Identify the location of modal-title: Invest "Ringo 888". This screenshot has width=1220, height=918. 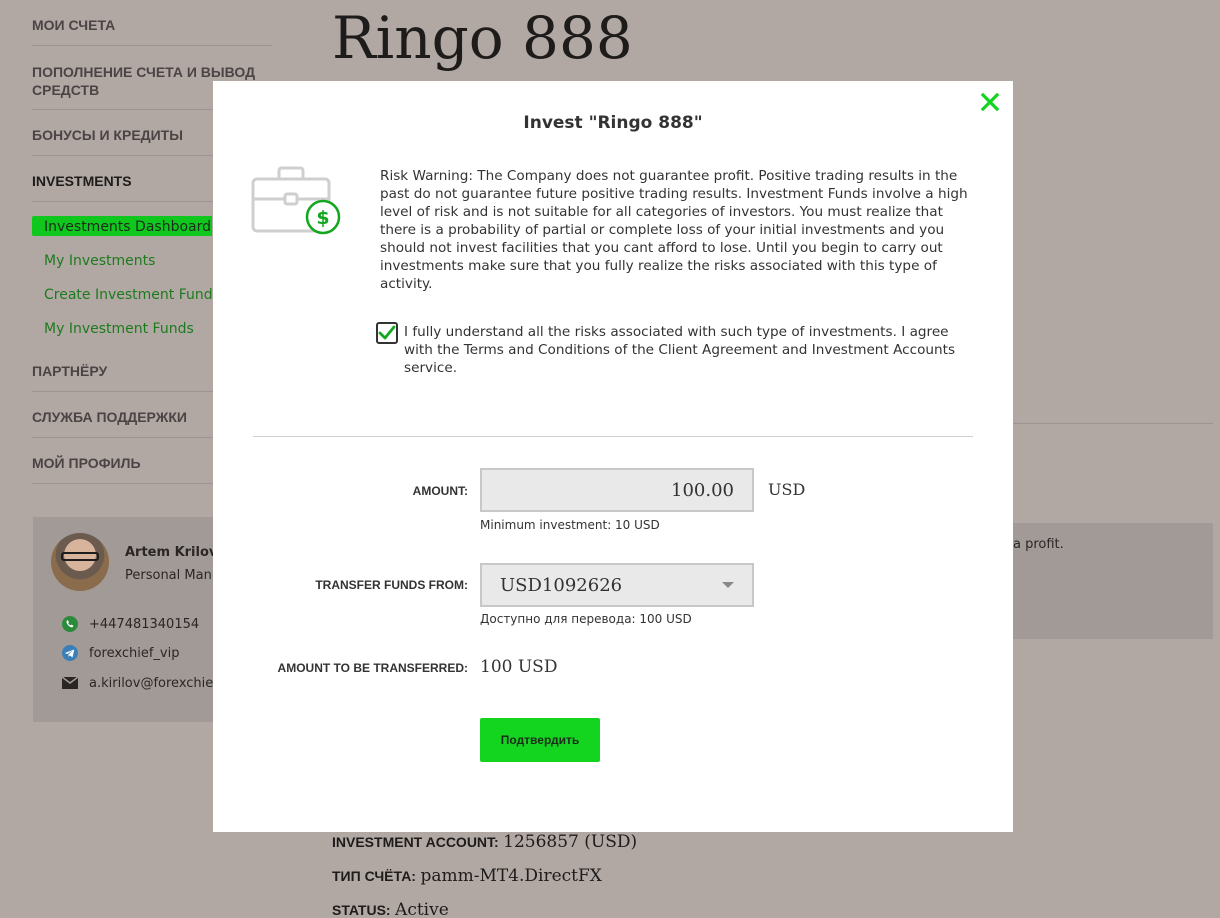
(613, 123).